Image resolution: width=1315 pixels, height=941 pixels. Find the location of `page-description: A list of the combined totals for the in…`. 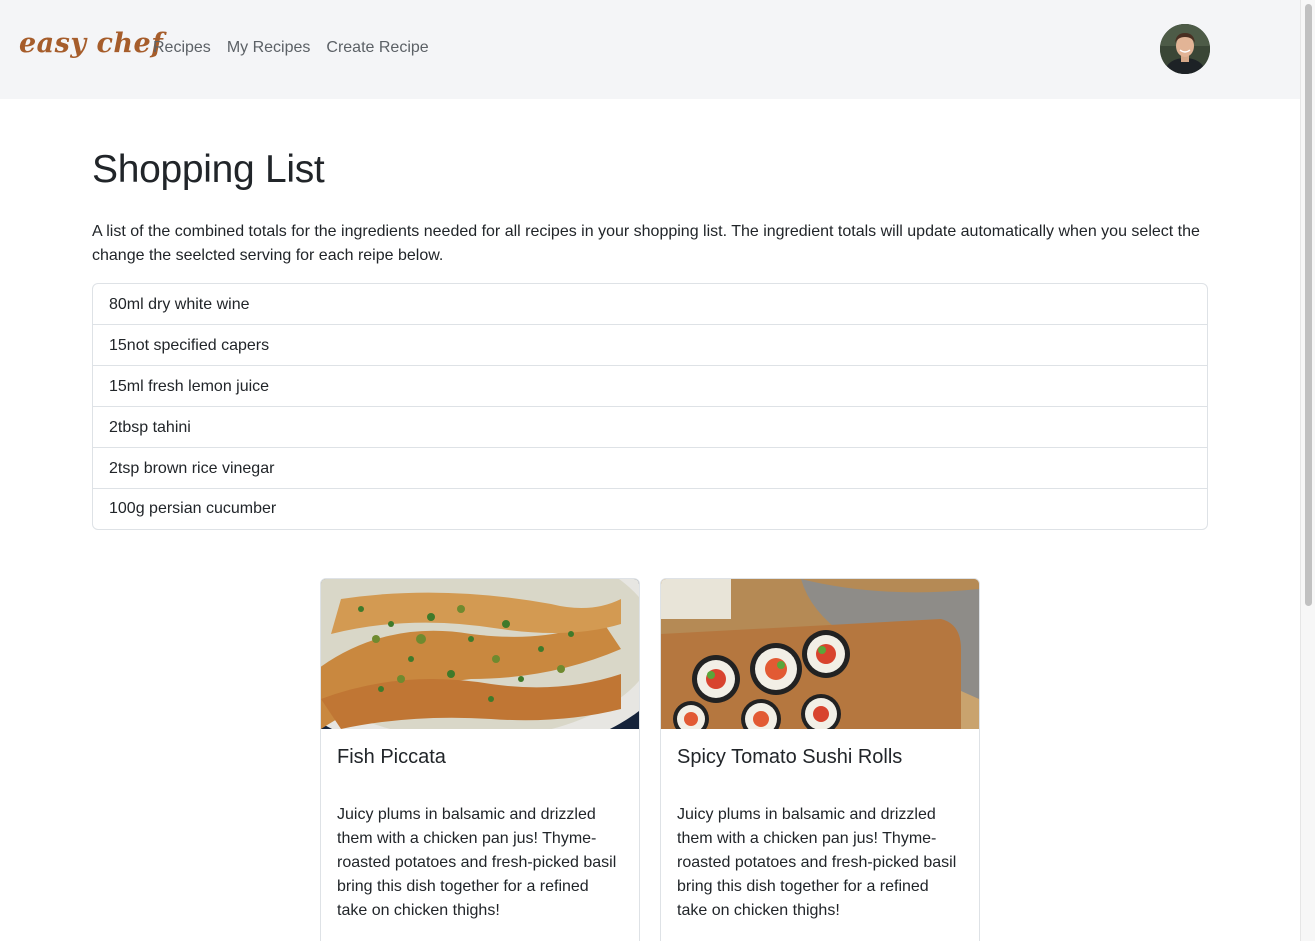

page-description: A list of the combined totals for the in… is located at coordinates (646, 243).